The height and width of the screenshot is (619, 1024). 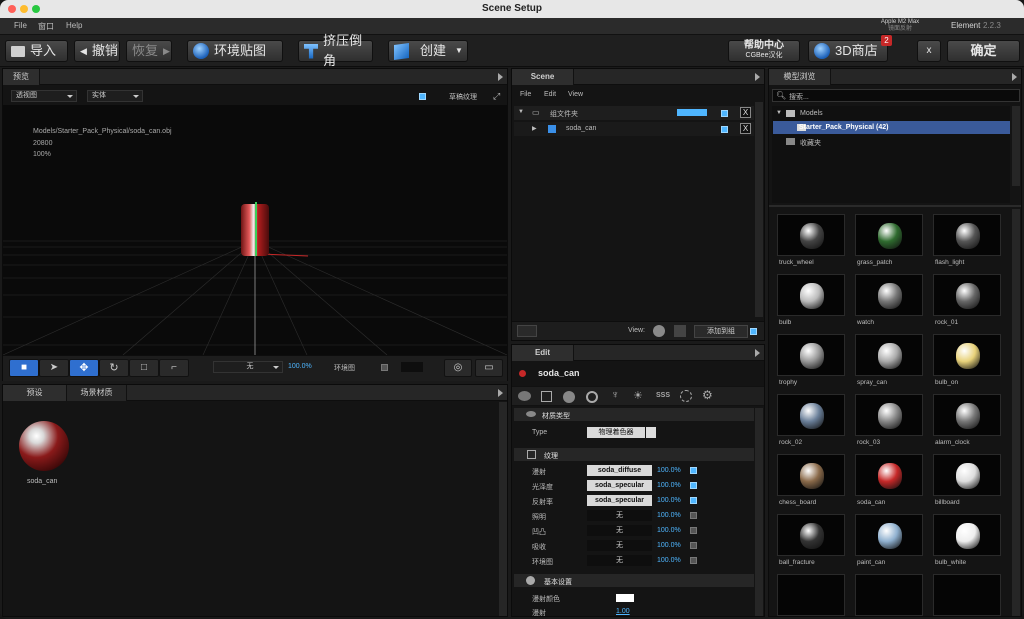 I want to click on bulb-icon: ☀, so click(x=638, y=395).